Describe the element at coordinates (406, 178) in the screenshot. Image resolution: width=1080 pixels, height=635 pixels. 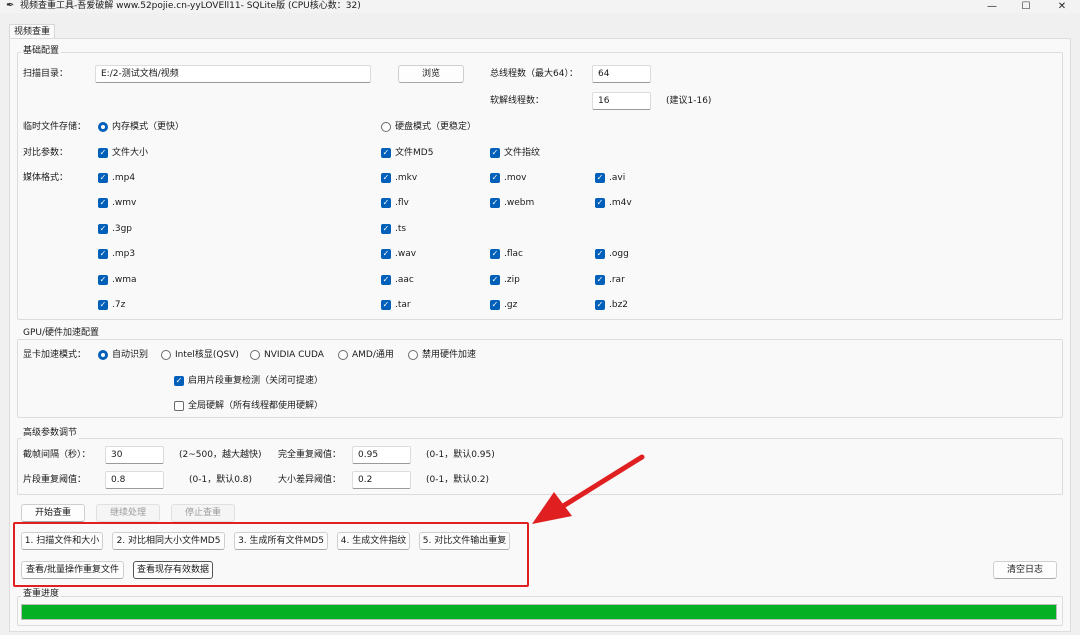
I see `format-label: .mkv` at that location.